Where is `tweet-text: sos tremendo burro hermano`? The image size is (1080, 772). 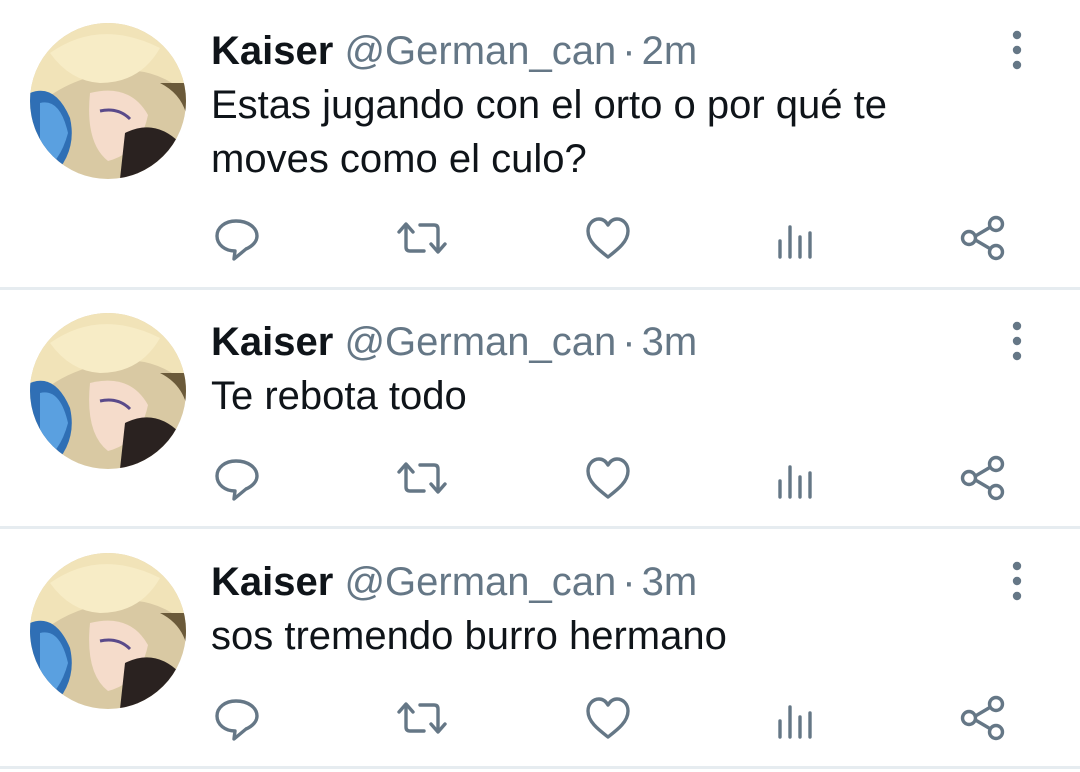
tweet-text: sos tremendo burro hermano is located at coordinates (469, 636).